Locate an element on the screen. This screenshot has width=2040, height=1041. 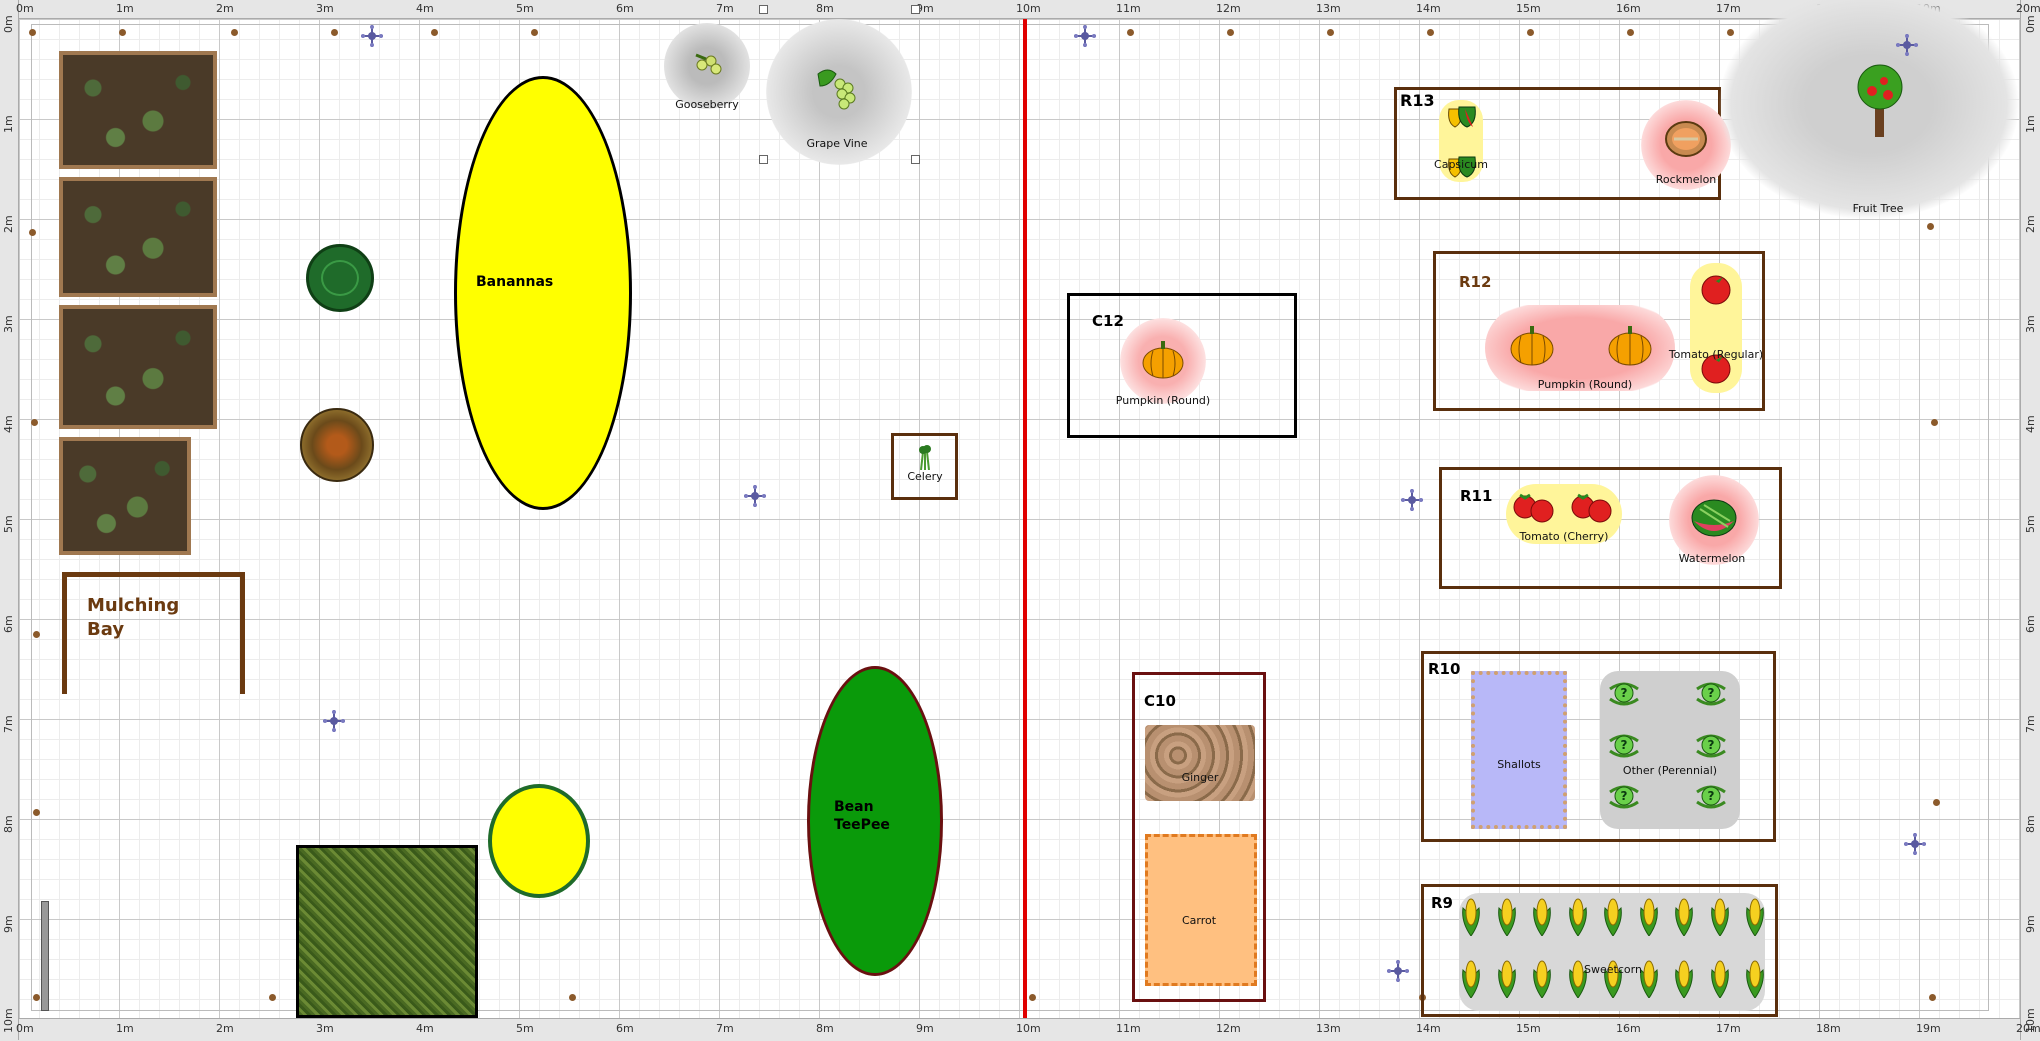
hose-tap is located at coordinates (45, 956).